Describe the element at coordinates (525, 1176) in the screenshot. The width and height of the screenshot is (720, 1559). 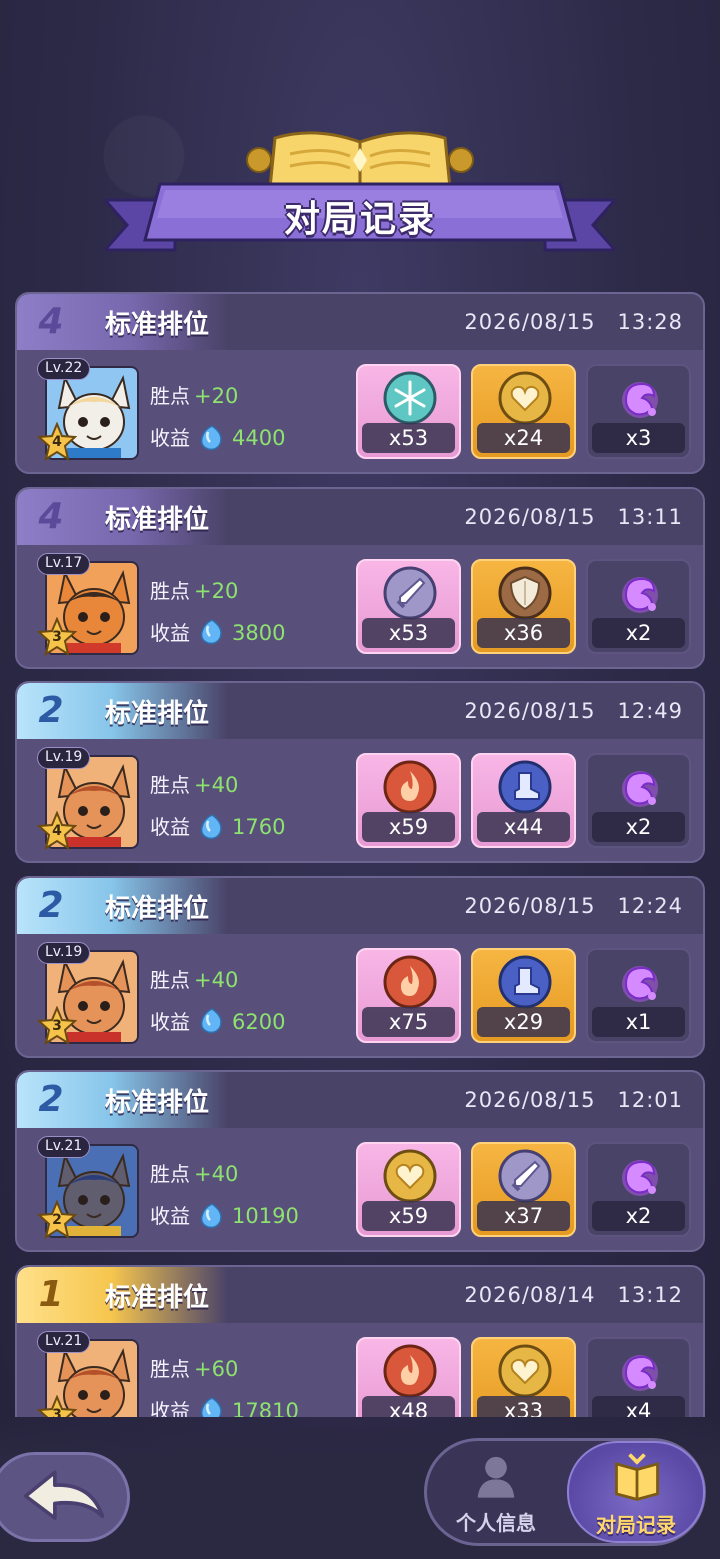
I see `sword-icon` at that location.